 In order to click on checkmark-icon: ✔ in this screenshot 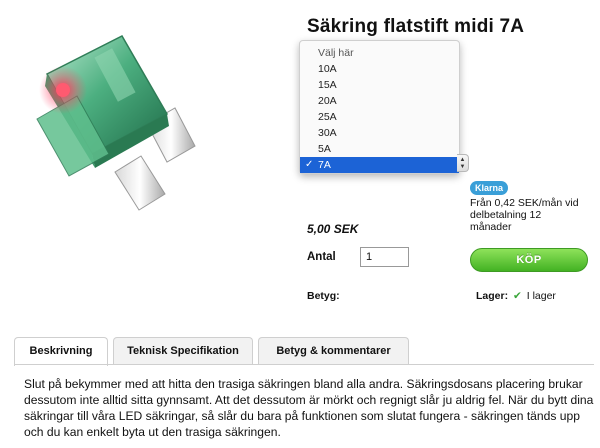, I will do `click(517, 296)`.